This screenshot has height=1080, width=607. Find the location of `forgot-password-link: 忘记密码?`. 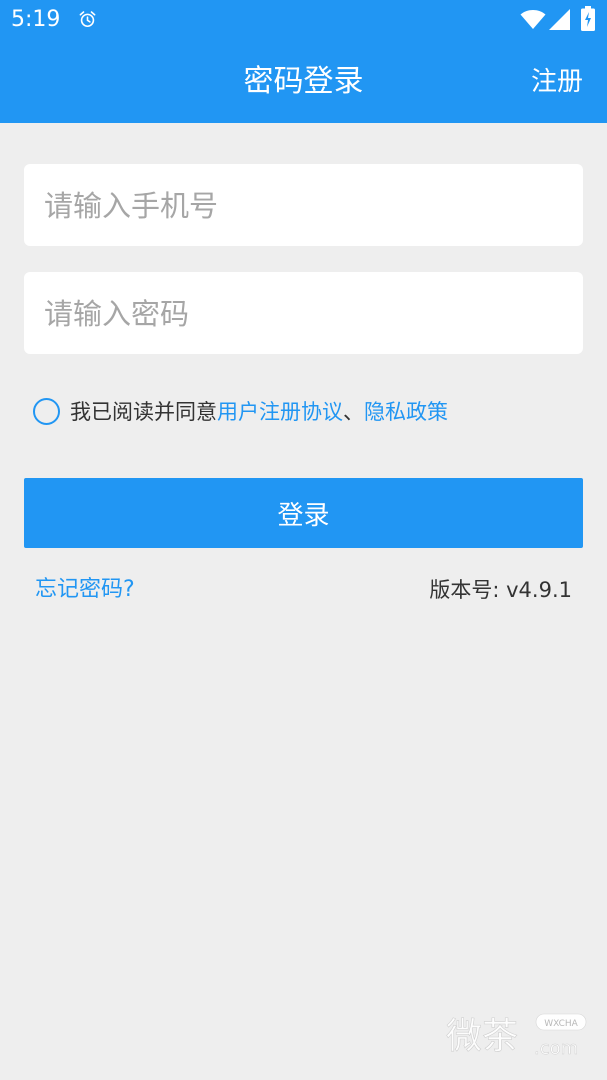

forgot-password-link: 忘记密码? is located at coordinates (85, 590).